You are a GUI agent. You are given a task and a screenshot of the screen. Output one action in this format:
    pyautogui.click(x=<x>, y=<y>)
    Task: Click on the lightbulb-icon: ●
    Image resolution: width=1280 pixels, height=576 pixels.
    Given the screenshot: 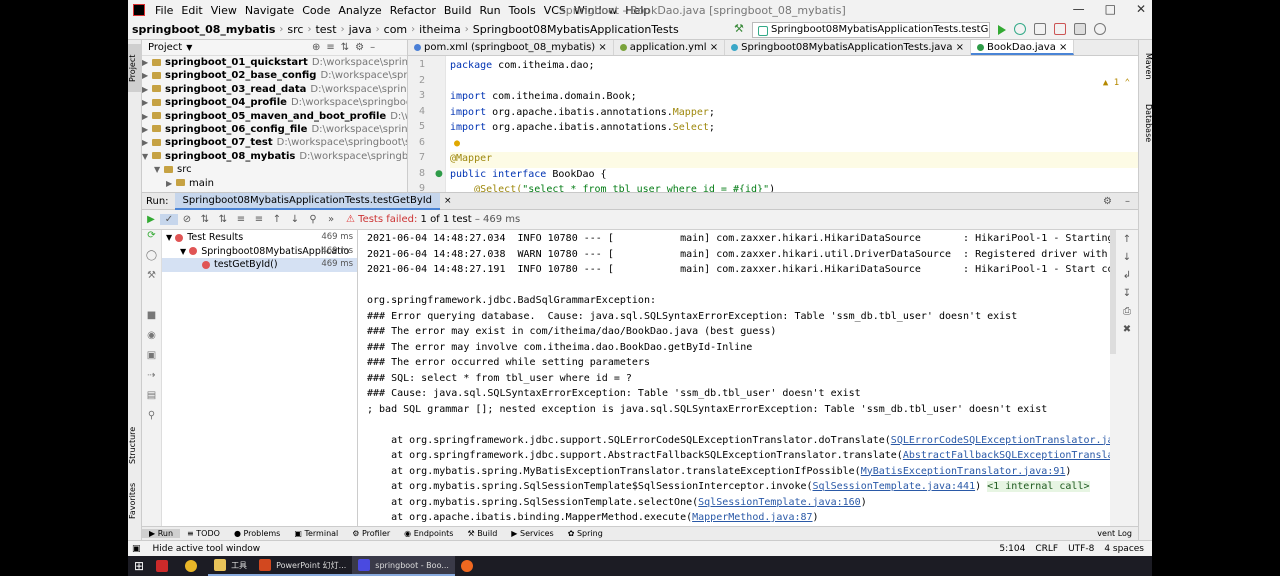 What is the action you would take?
    pyautogui.click(x=457, y=144)
    